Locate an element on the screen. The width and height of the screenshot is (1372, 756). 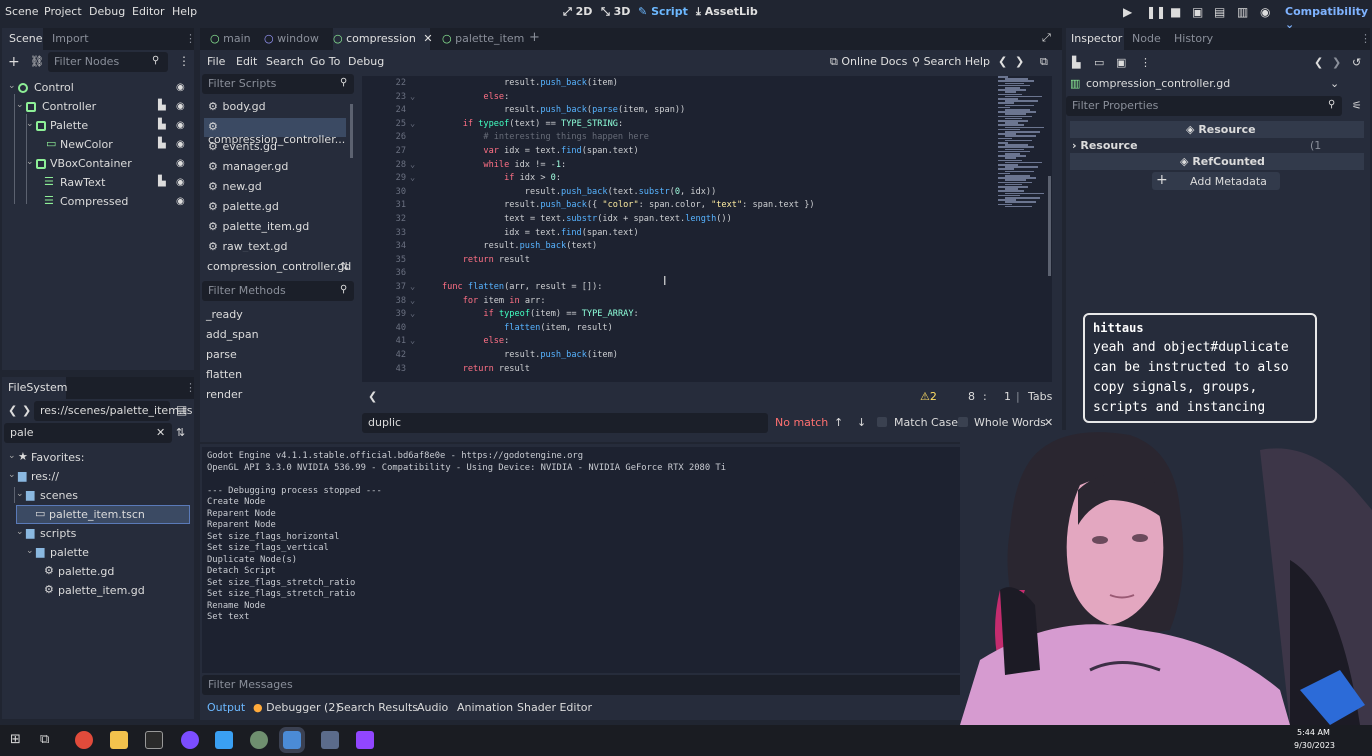
play-icon: ▶ is located at coordinates (1127, 12).